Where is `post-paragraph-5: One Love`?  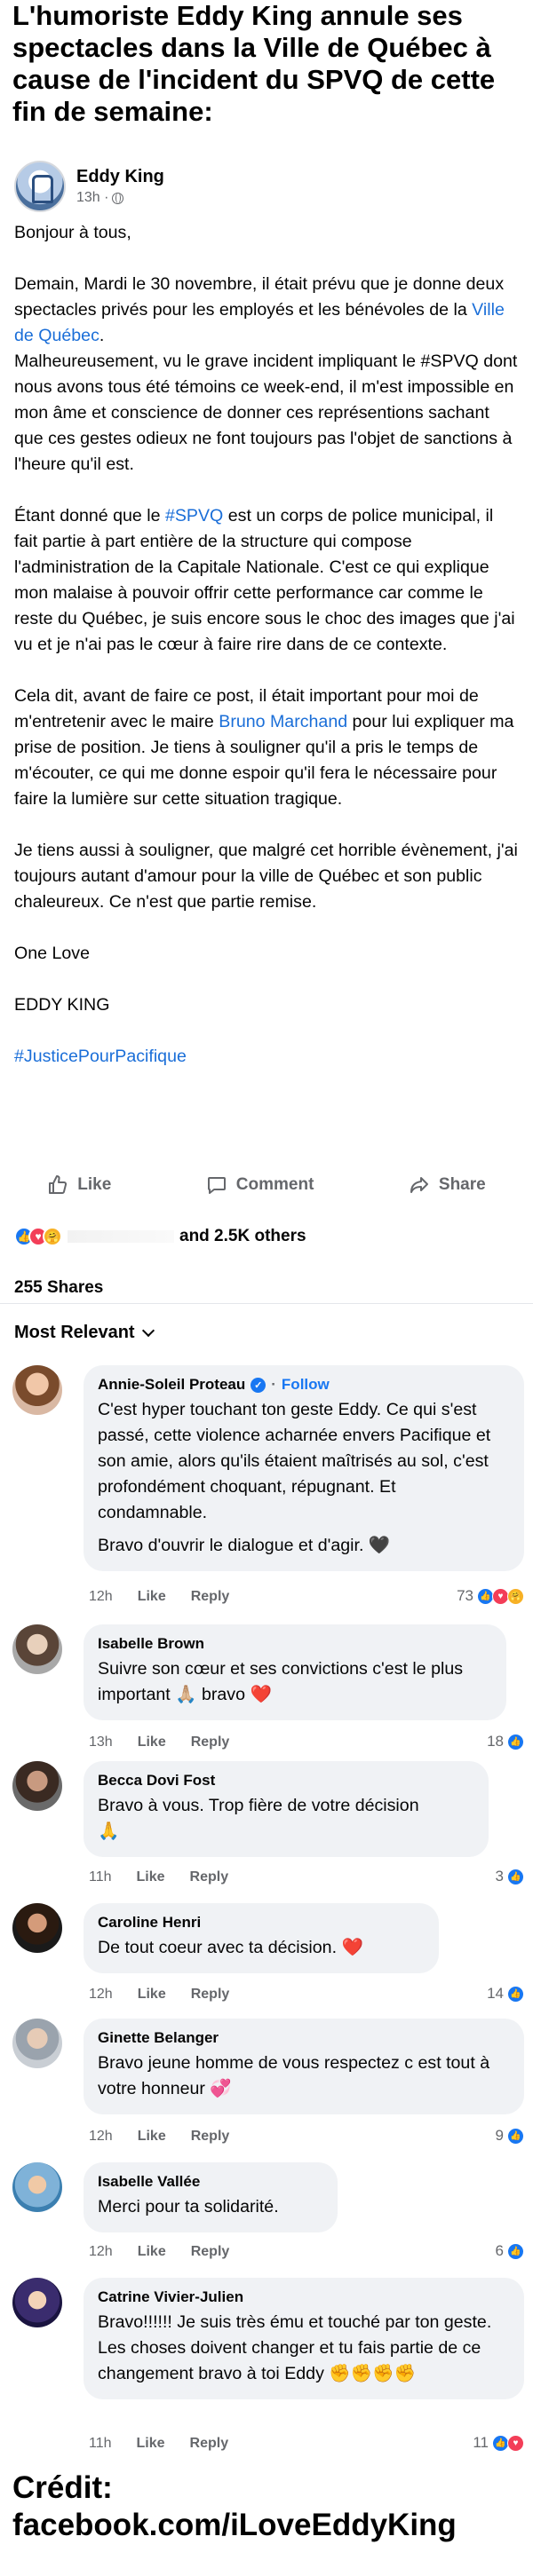 post-paragraph-5: One Love is located at coordinates (52, 953).